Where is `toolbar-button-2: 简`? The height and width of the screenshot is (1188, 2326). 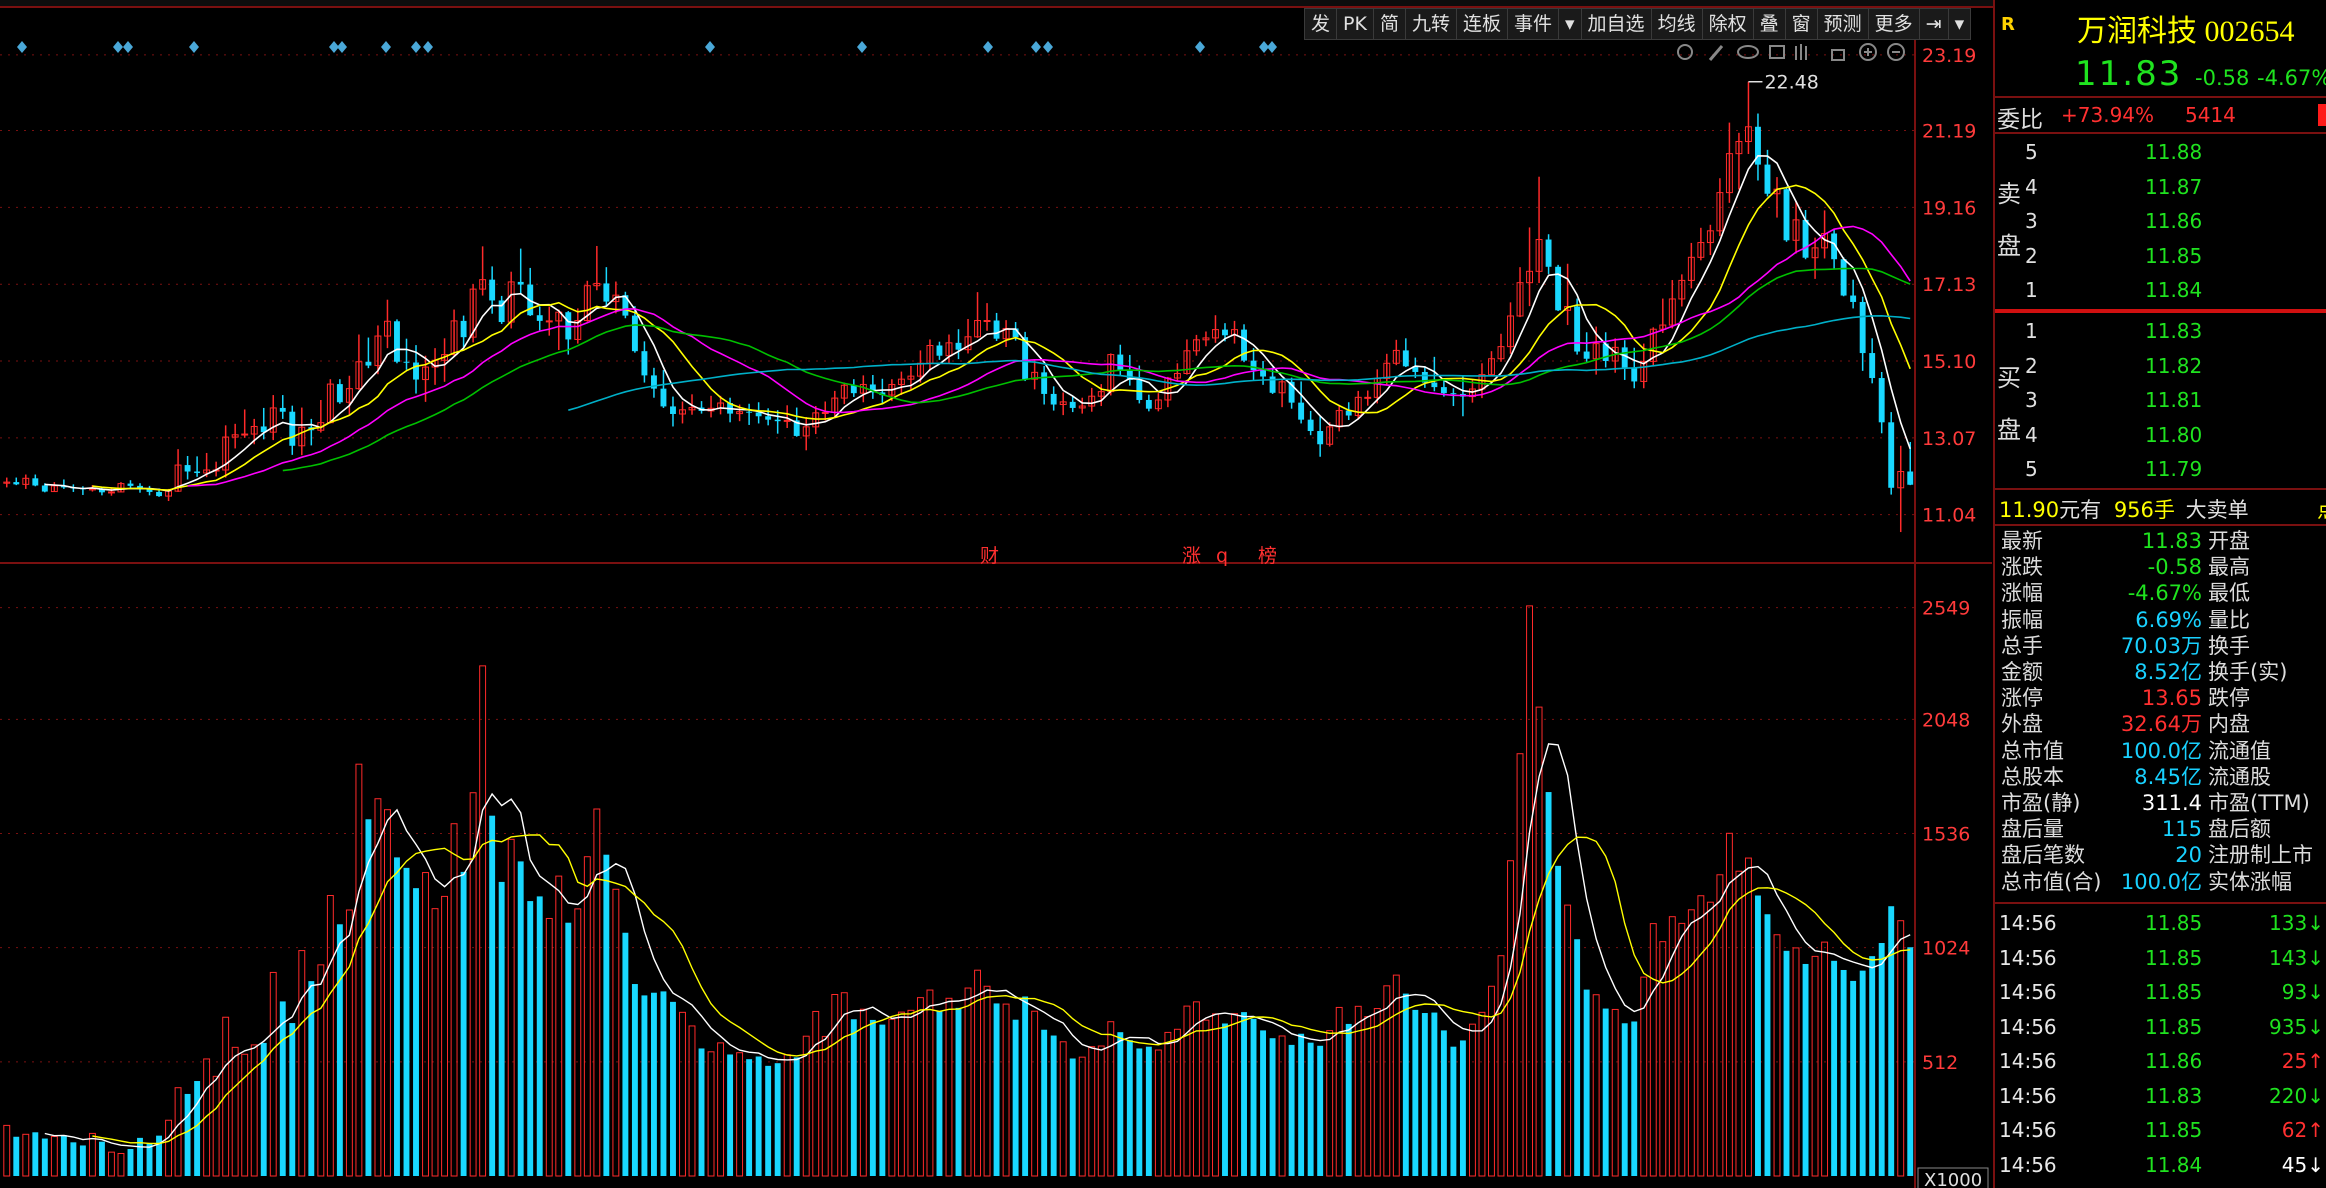 toolbar-button-2: 简 is located at coordinates (1389, 24).